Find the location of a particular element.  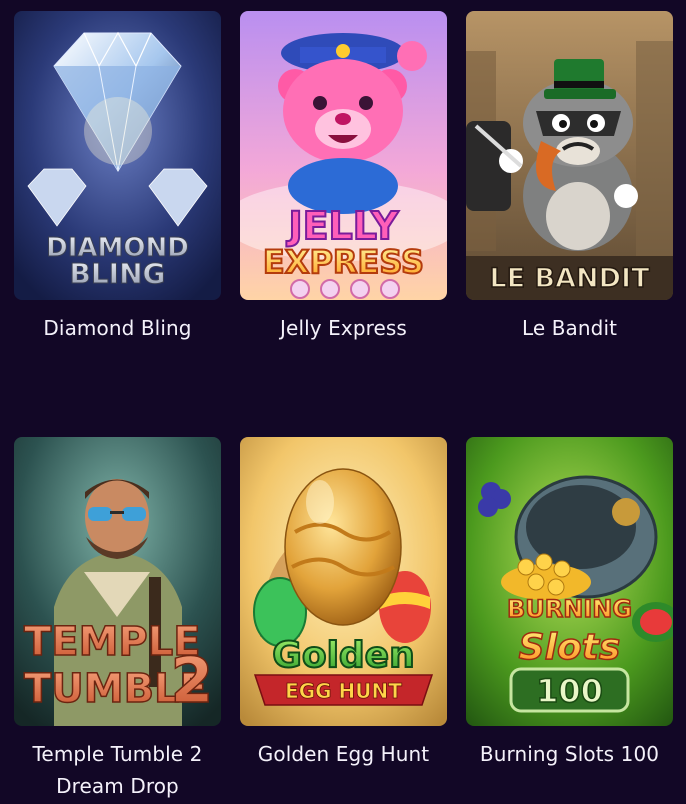

game-card-golden-egg-hunt: Golden EGG HUNT Golden Egg Hunt is located at coordinates (343, 603).